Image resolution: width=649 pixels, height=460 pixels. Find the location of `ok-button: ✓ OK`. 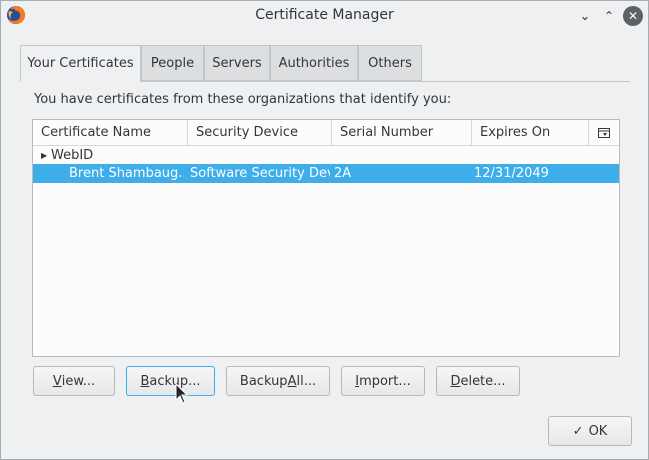

ok-button: ✓ OK is located at coordinates (590, 431).